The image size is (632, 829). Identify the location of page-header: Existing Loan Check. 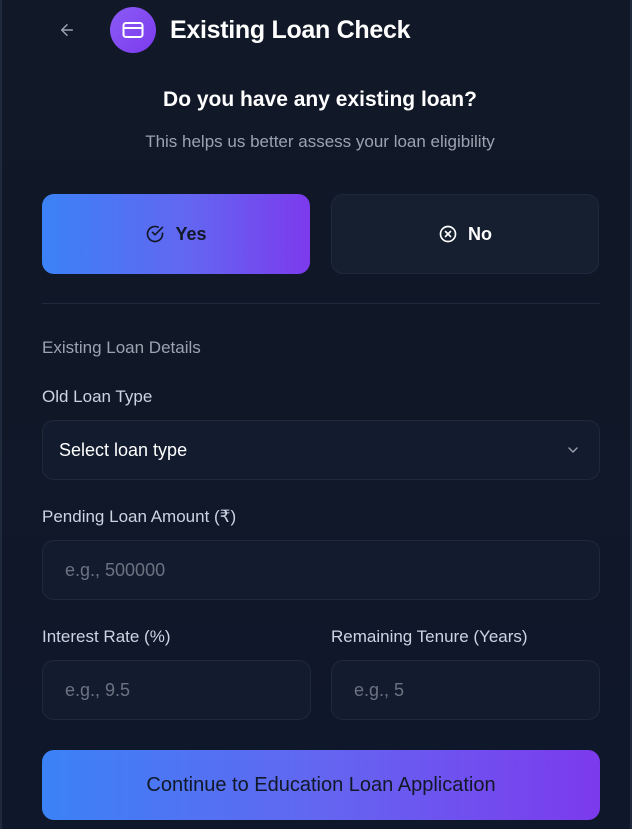
(233, 30).